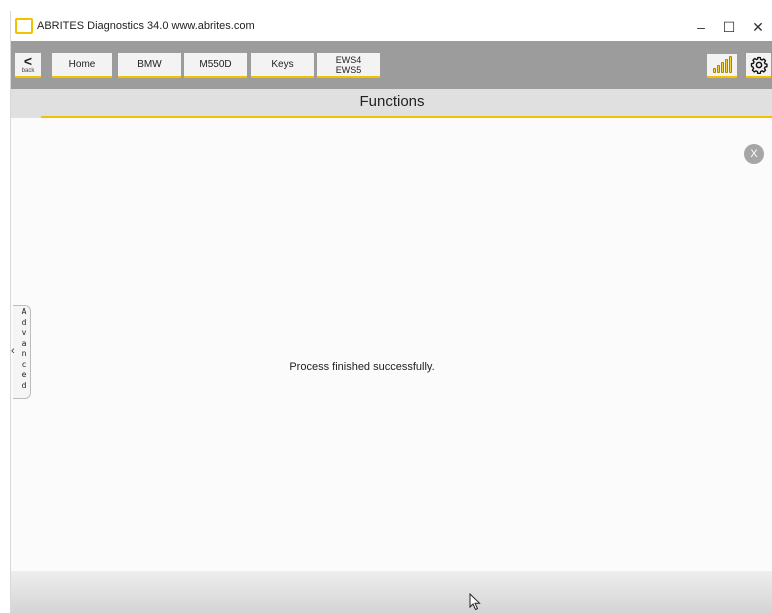 This screenshot has height=613, width=772. What do you see at coordinates (215, 65) in the screenshot?
I see `breadcrumb-m550d: M550D` at bounding box center [215, 65].